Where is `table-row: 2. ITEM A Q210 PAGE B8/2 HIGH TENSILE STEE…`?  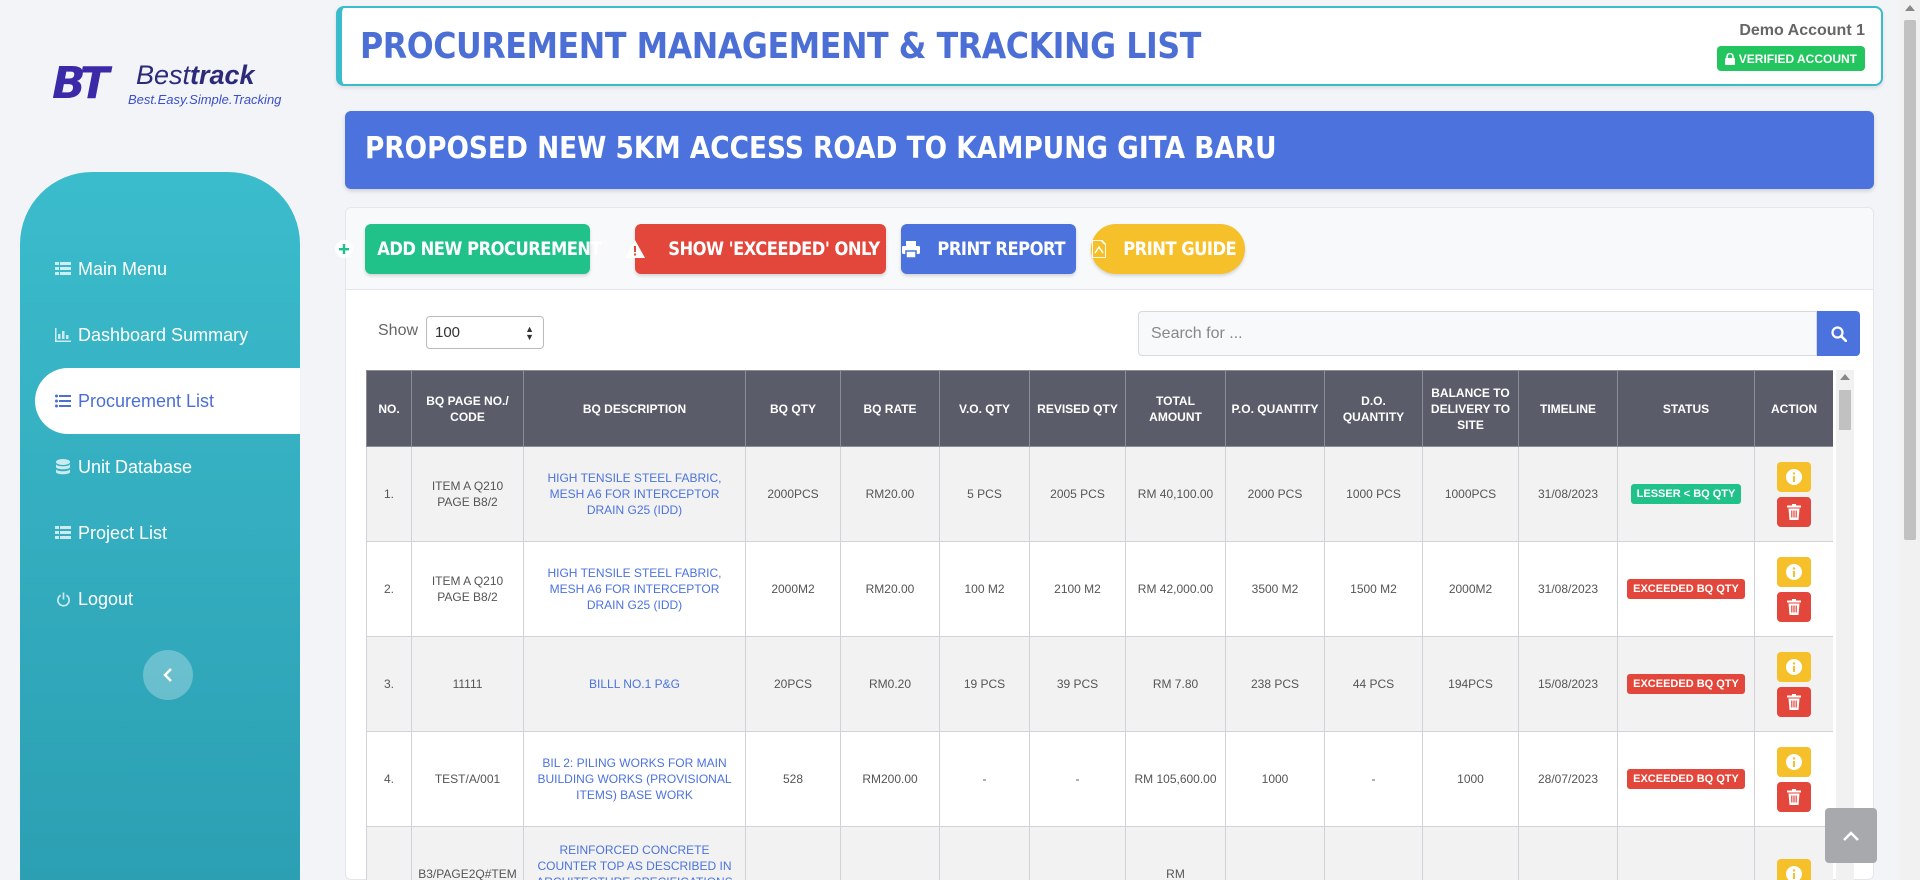
table-row: 2. ITEM A Q210 PAGE B8/2 HIGH TENSILE STEE… is located at coordinates (1099, 589).